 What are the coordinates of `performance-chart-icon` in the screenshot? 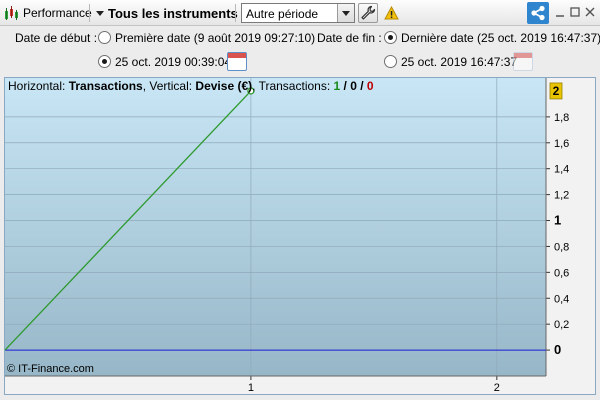 It's located at (11, 13).